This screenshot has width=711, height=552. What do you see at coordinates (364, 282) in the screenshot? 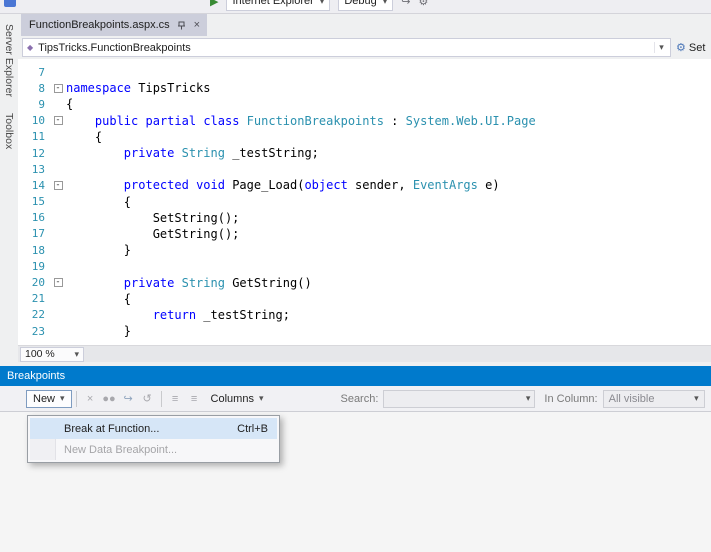
I see `code-line: 20- private String GetString()` at bounding box center [364, 282].